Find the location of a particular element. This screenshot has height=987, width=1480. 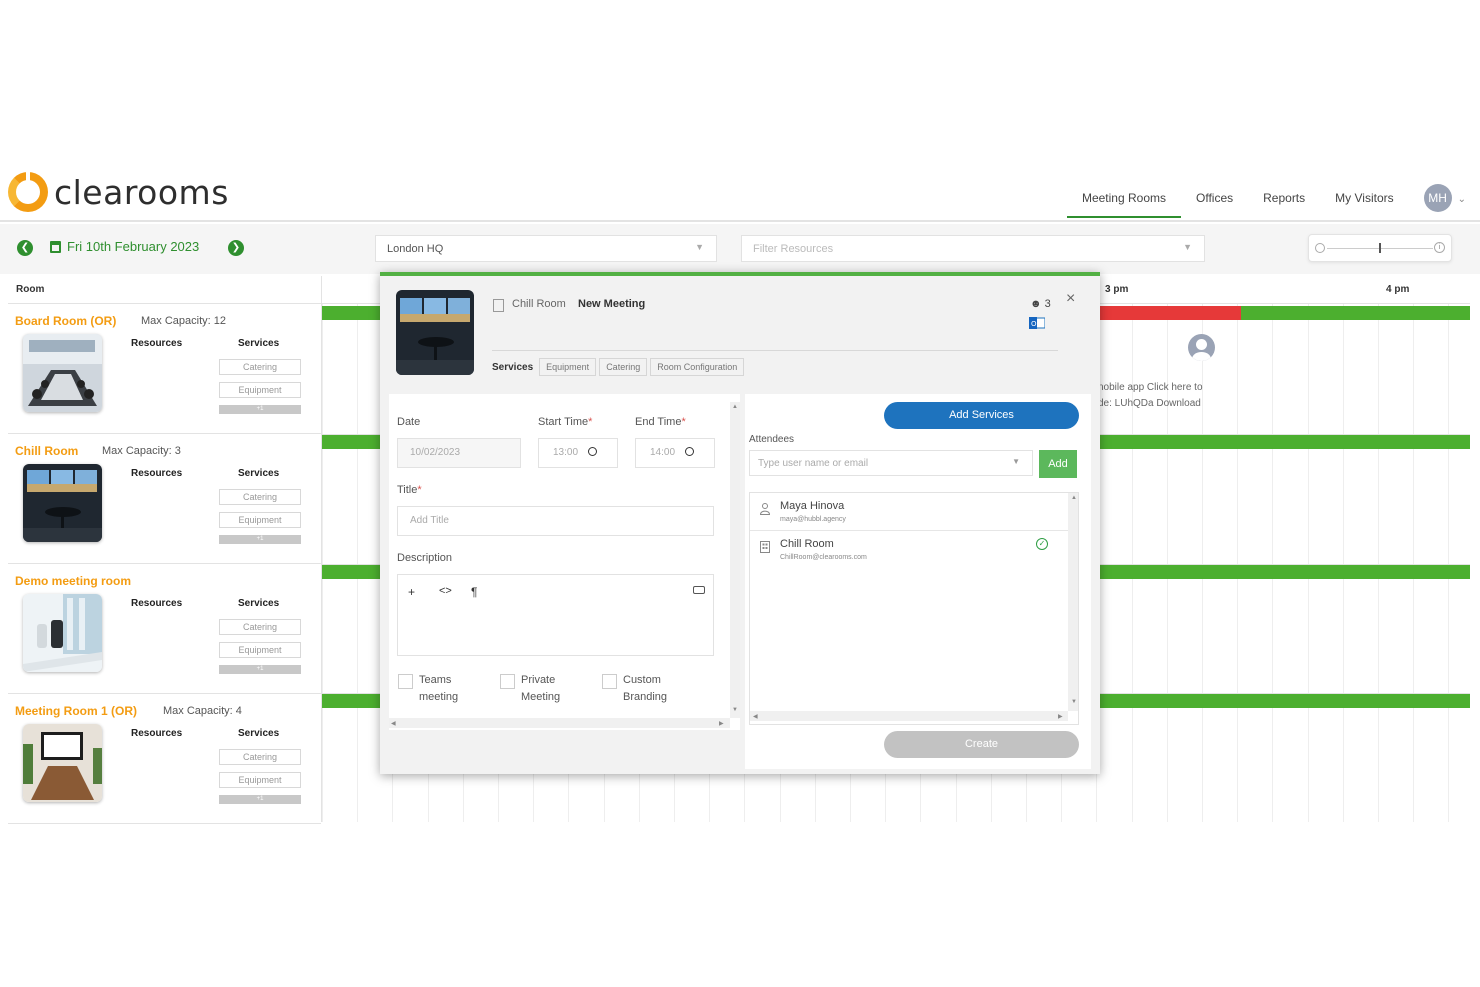

room-photo is located at coordinates (62, 763).